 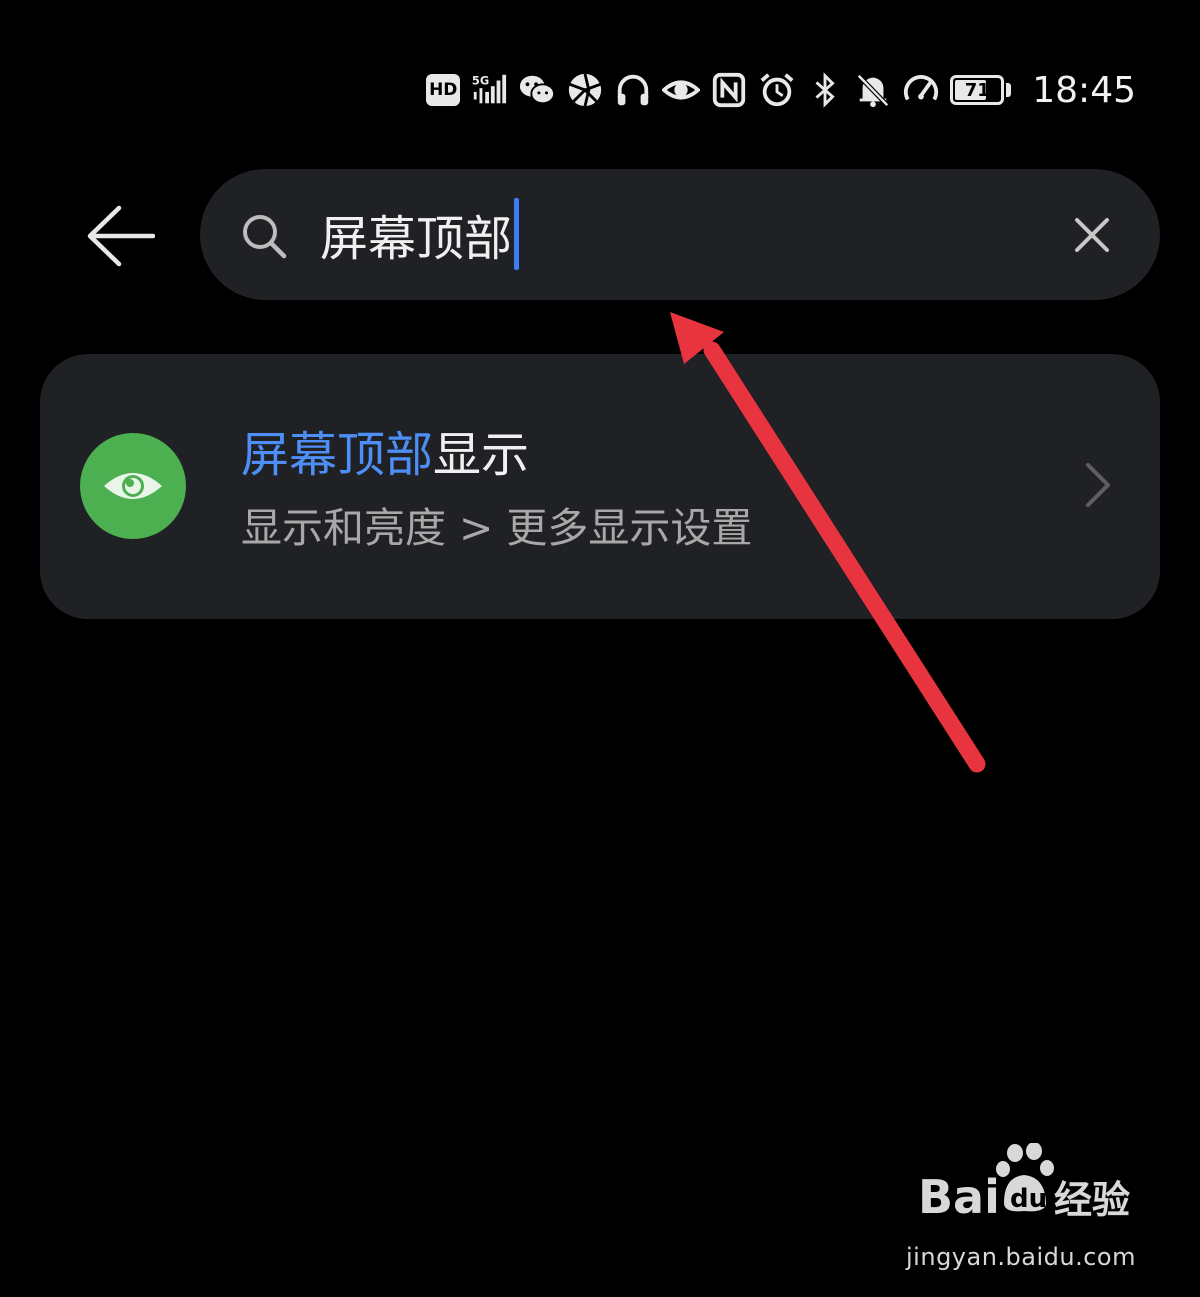 I want to click on search-input: 屏幕顶部, so click(x=420, y=234).